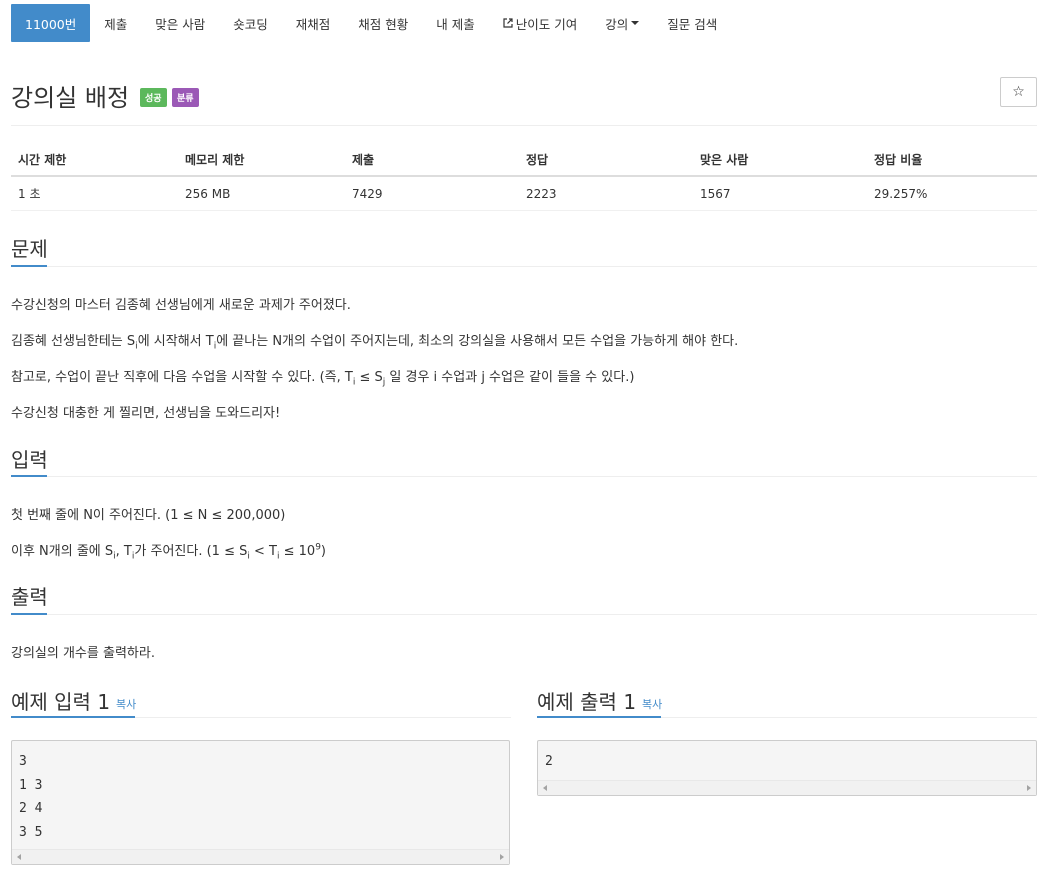  I want to click on header-submissions: 제출, so click(432, 160).